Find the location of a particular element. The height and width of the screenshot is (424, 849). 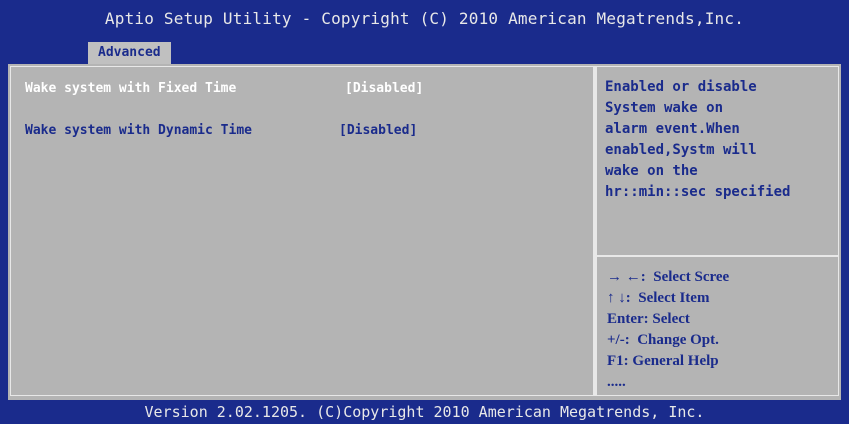

help-line: System wake on is located at coordinates (664, 108).